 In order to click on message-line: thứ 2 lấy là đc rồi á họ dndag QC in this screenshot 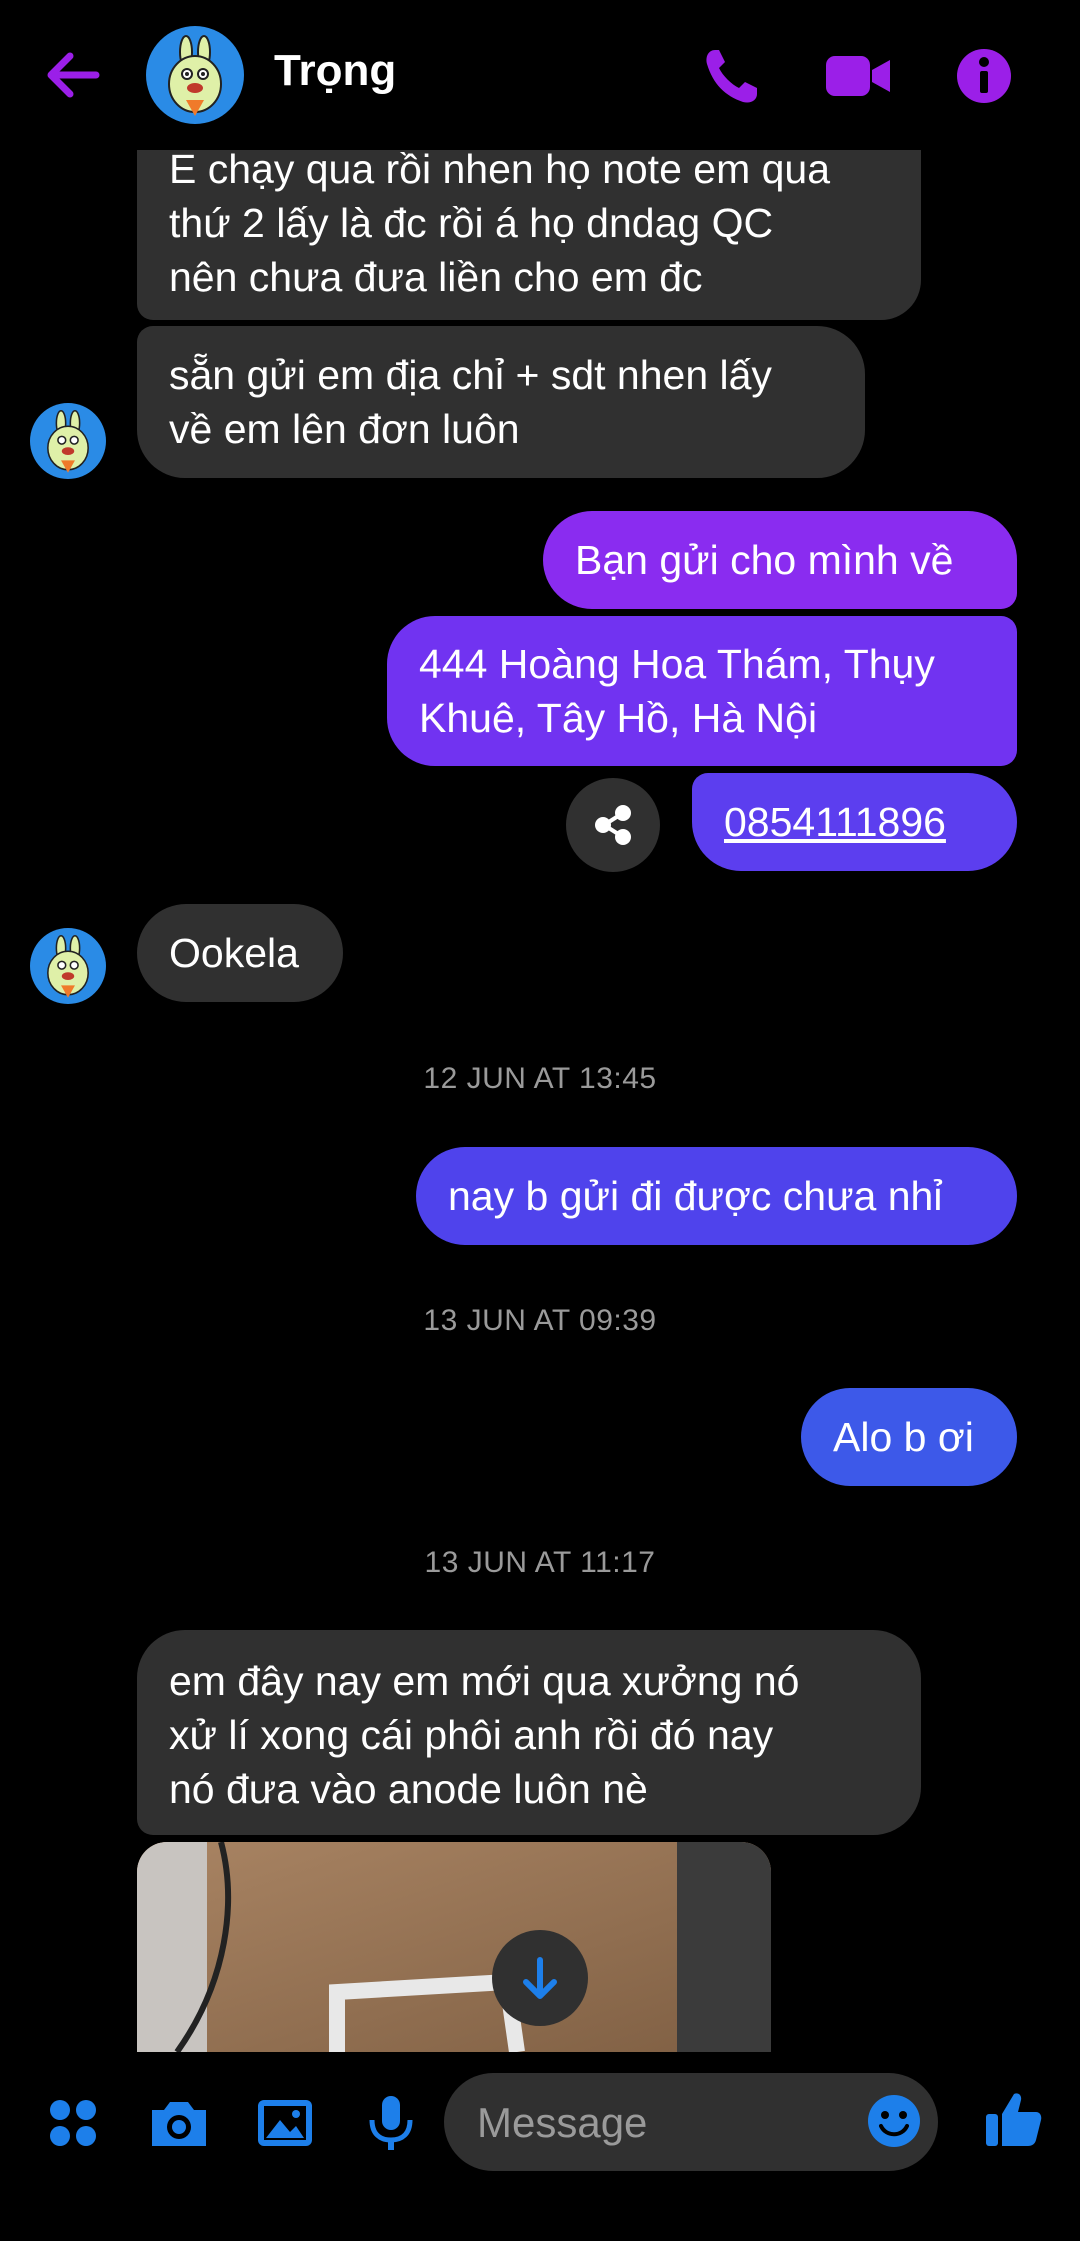, I will do `click(471, 223)`.